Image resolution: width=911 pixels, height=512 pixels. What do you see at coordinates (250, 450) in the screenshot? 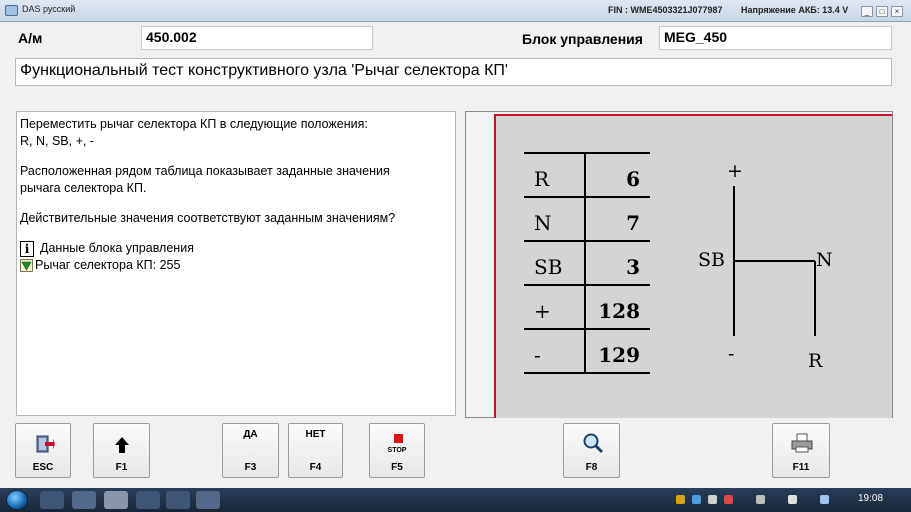
I see `yes-button: ДА F3` at bounding box center [250, 450].